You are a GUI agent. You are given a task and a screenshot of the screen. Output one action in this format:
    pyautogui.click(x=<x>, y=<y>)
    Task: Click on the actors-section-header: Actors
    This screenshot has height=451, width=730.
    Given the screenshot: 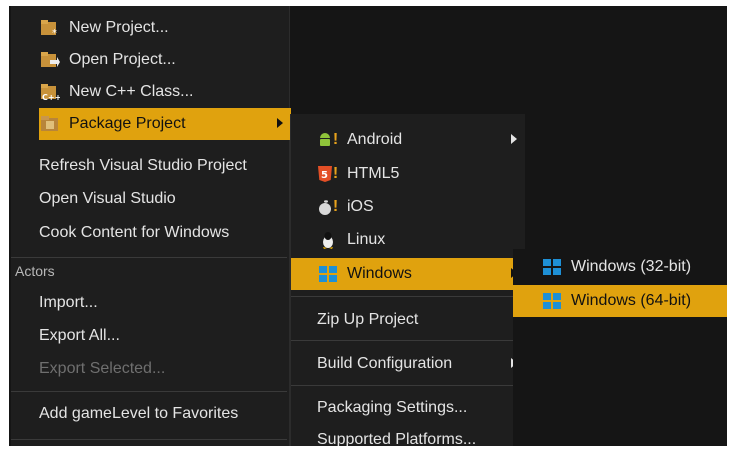 What is the action you would take?
    pyautogui.click(x=35, y=271)
    